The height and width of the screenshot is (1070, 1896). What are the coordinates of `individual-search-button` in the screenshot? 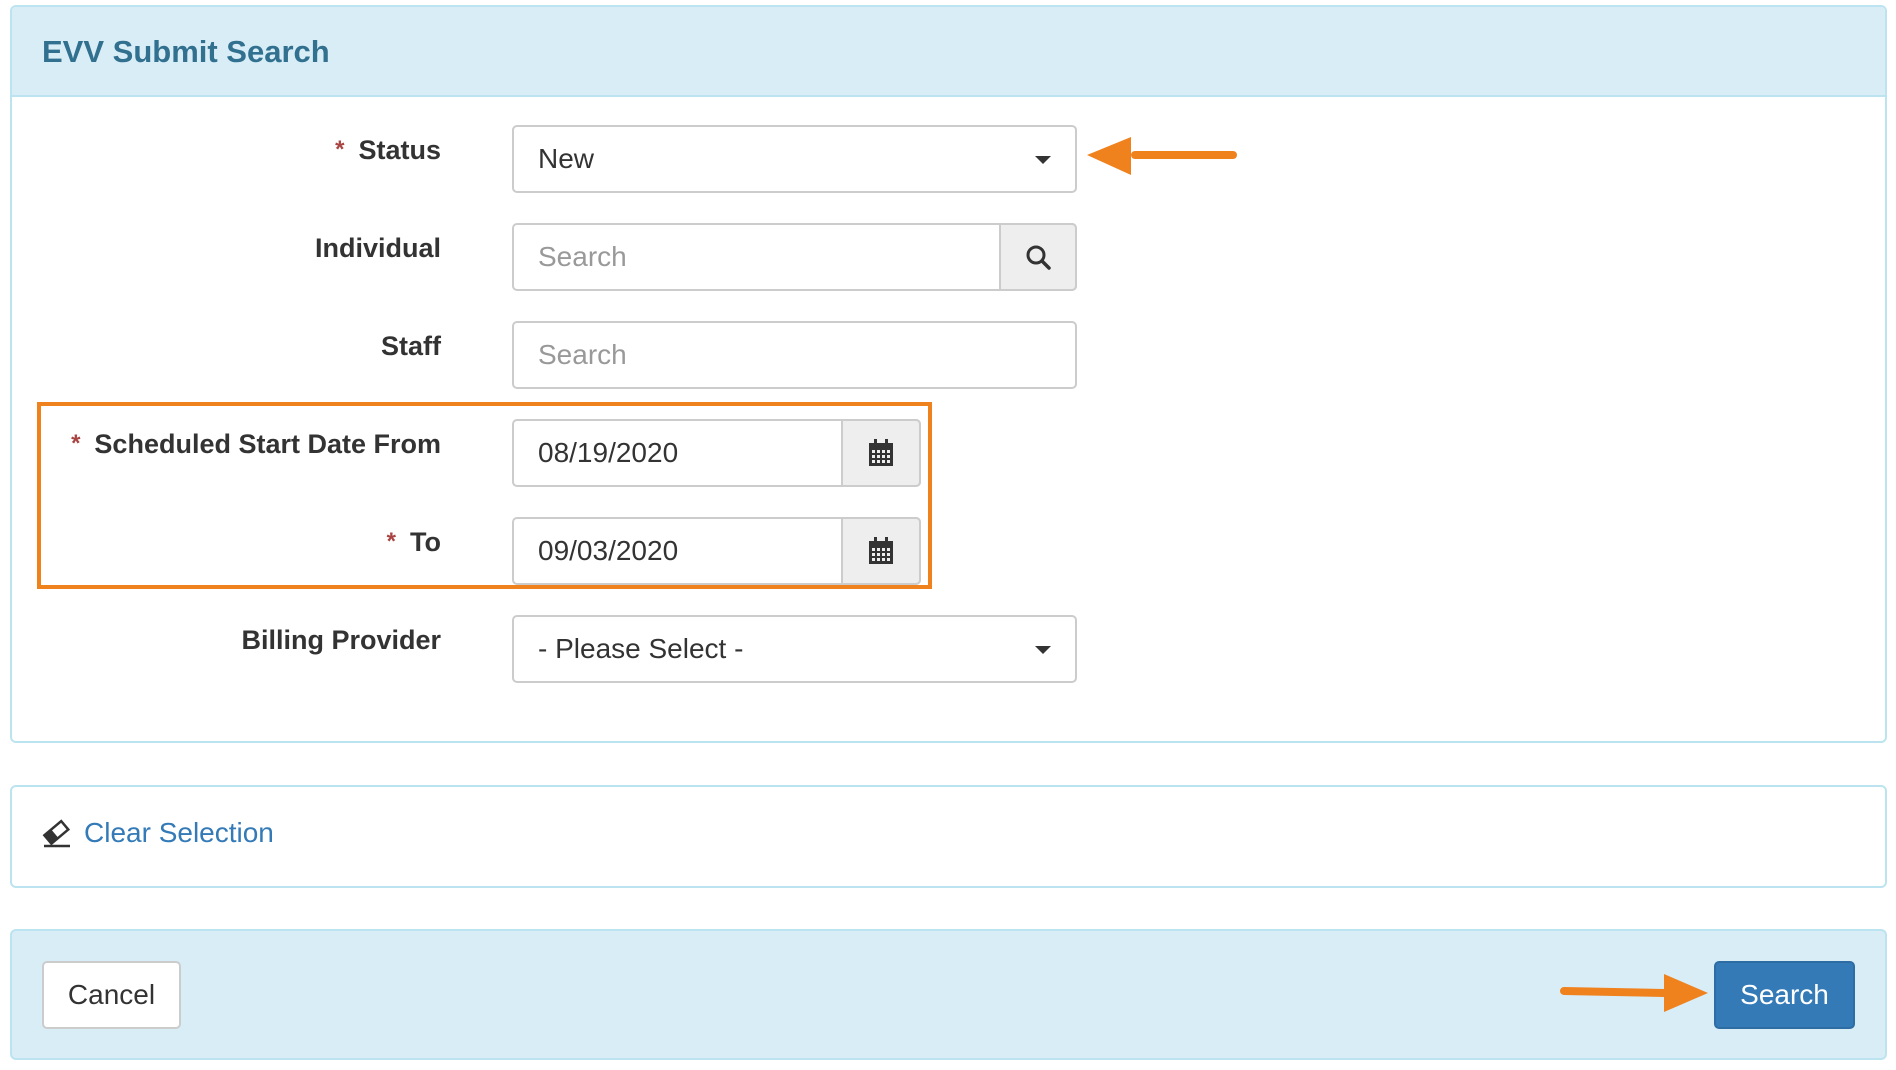 It's located at (1038, 257).